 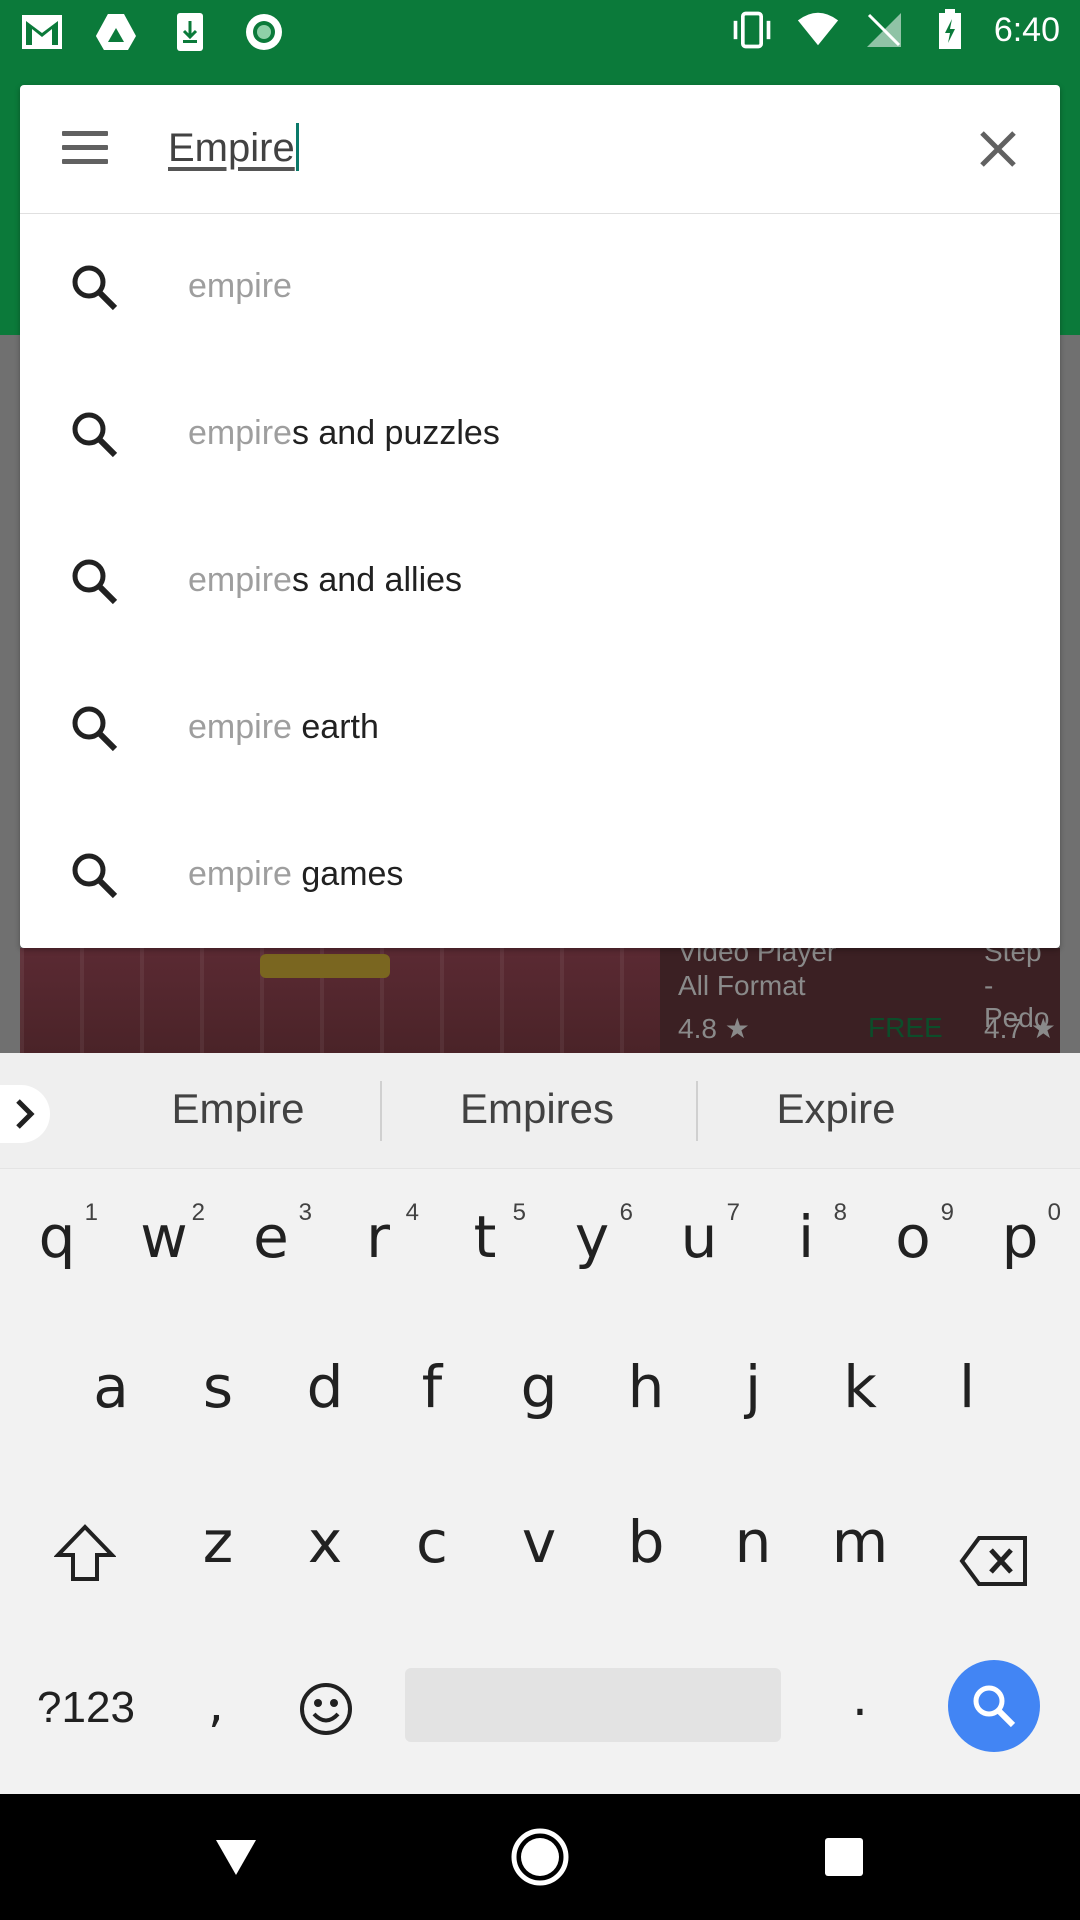 I want to click on wifi-icon, so click(x=818, y=30).